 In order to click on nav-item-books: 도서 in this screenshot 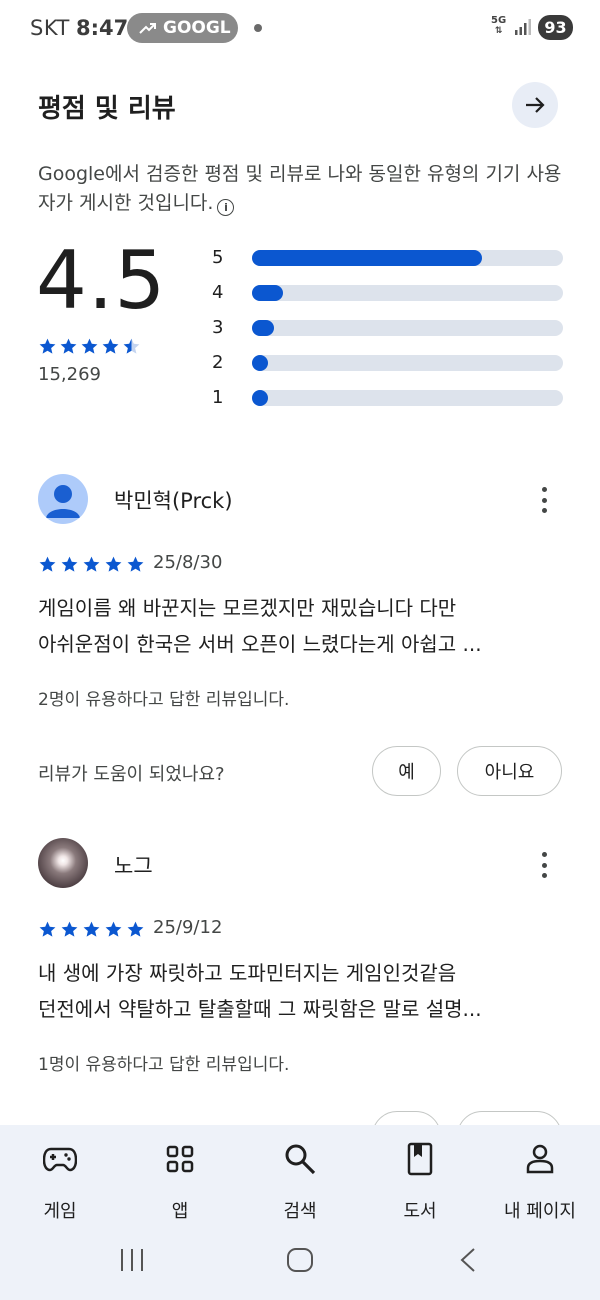, I will do `click(420, 1181)`.